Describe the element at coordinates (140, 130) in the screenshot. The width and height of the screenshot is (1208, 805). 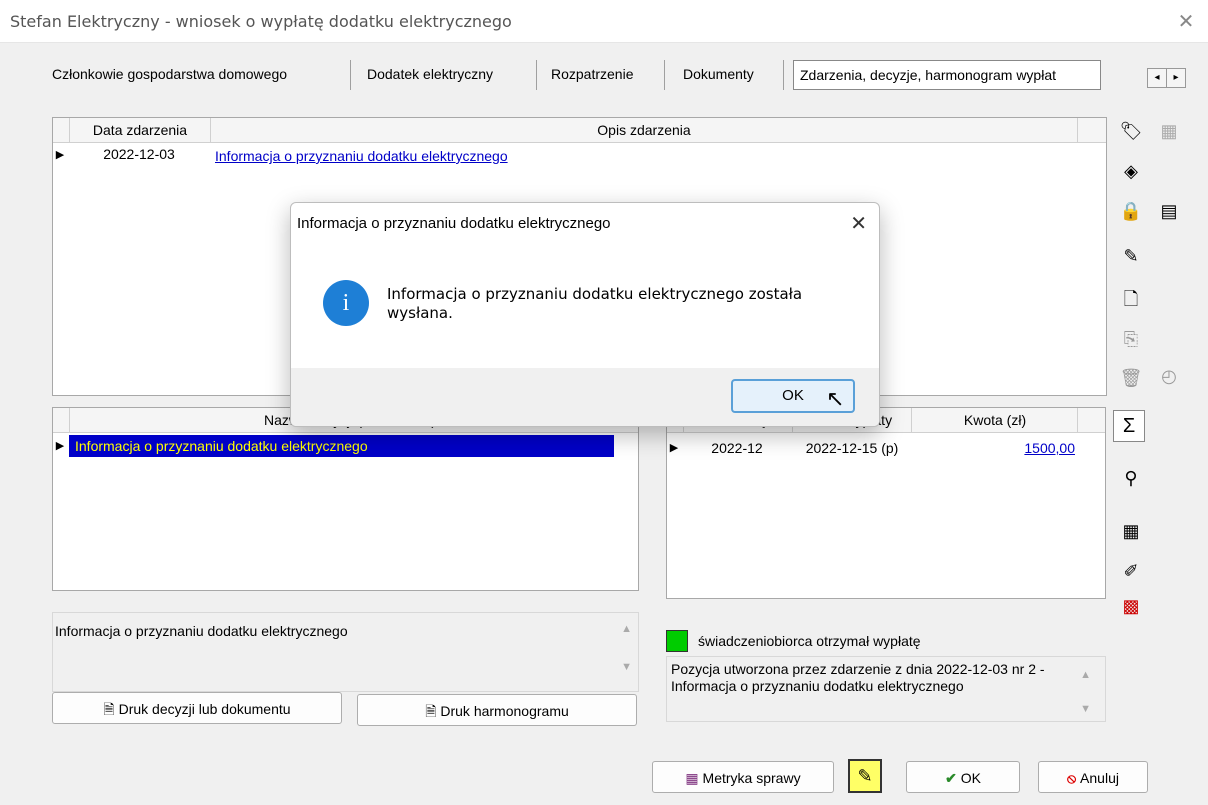
I see `column-header-event-date: Data zdarzenia` at that location.